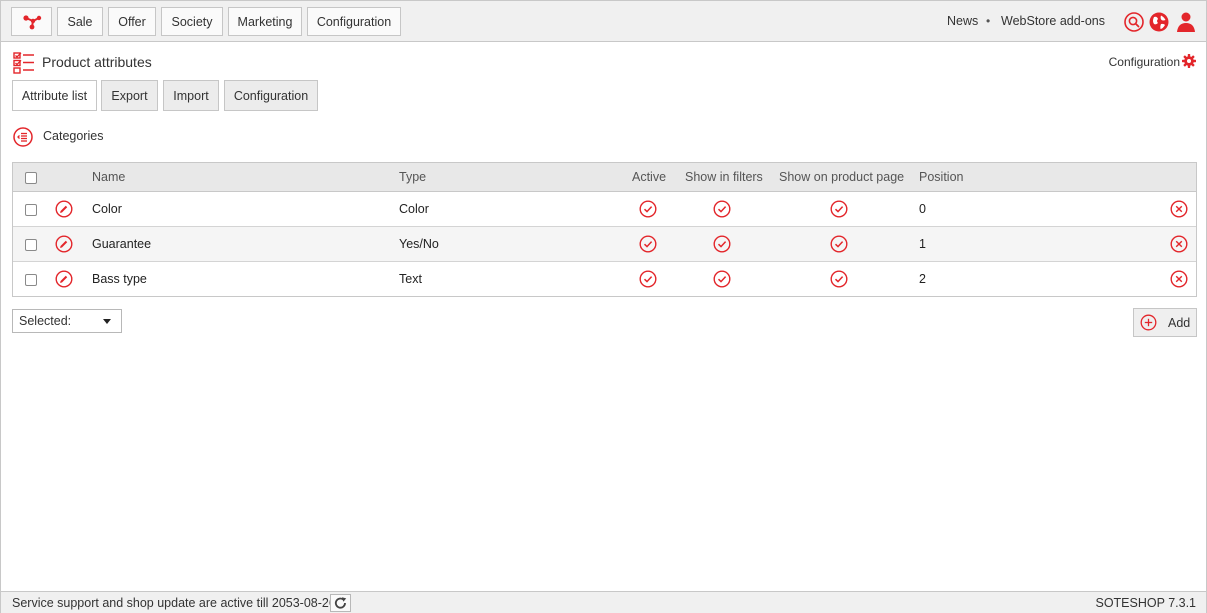  Describe the element at coordinates (962, 21) in the screenshot. I see `news-link: News` at that location.